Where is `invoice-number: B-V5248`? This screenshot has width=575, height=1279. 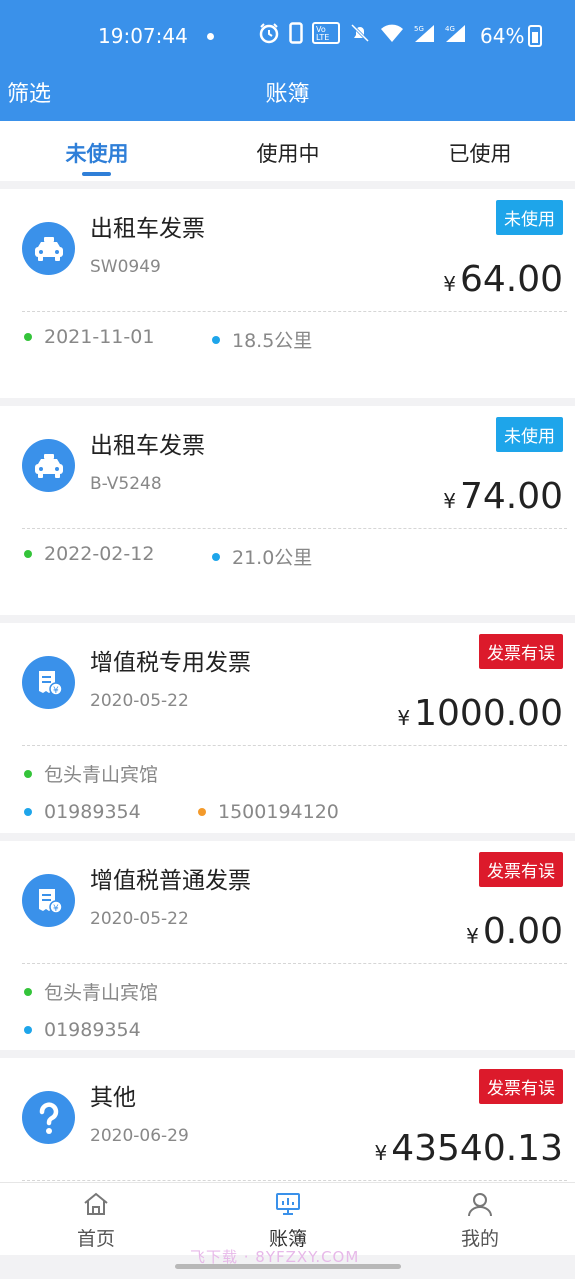 invoice-number: B-V5248 is located at coordinates (126, 484).